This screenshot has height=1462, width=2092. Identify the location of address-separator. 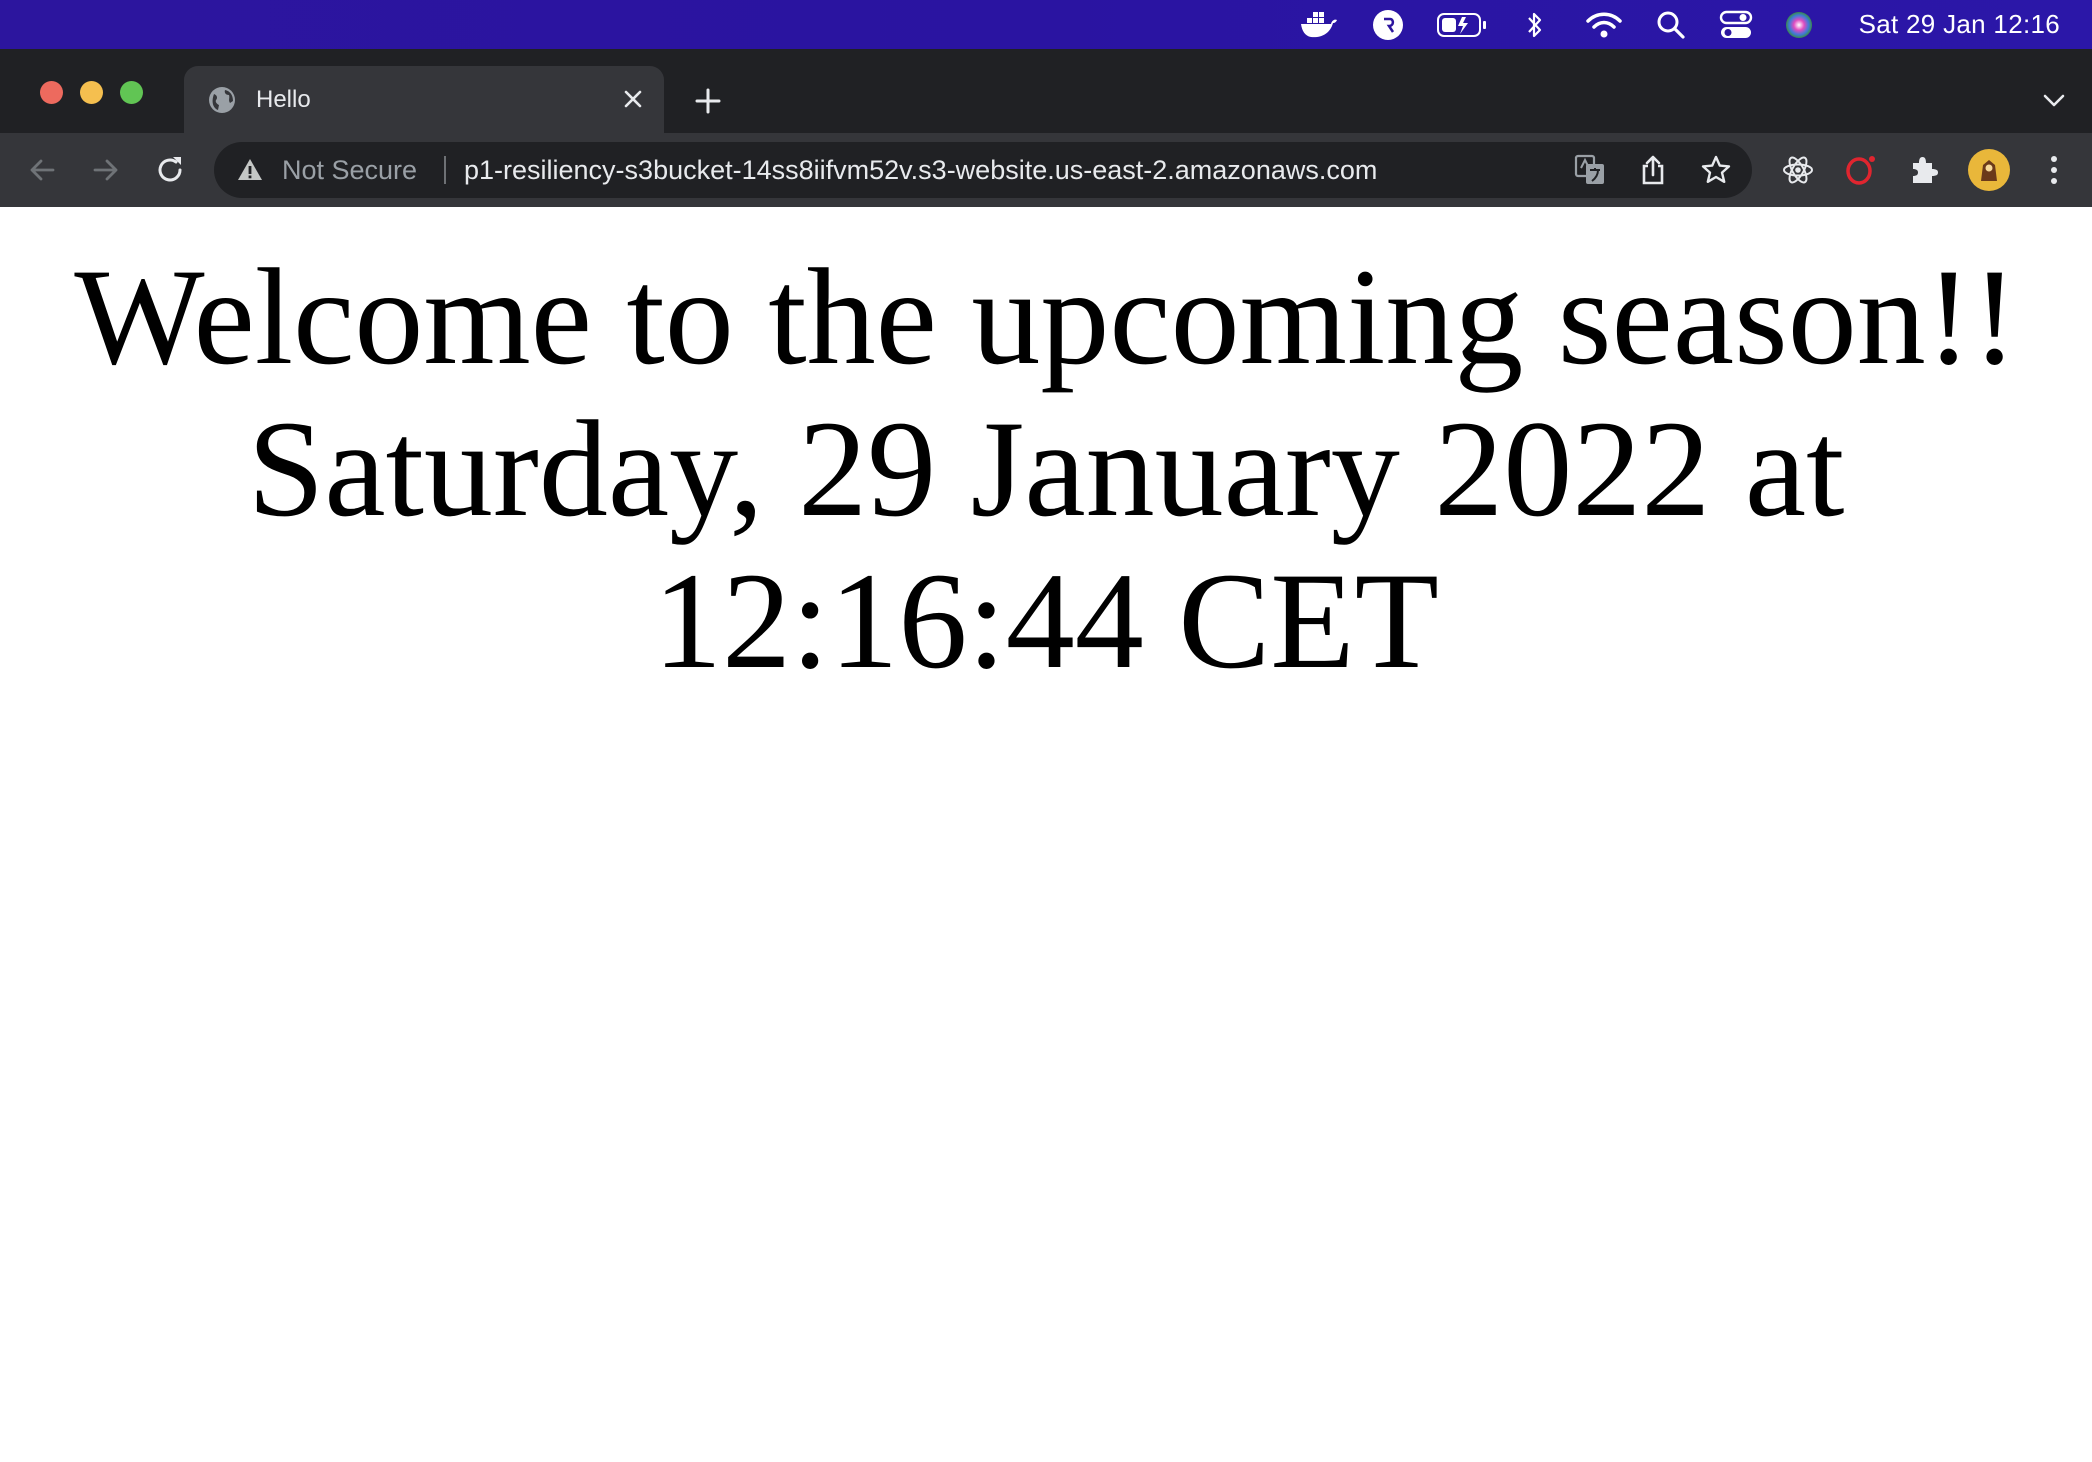
(445, 170).